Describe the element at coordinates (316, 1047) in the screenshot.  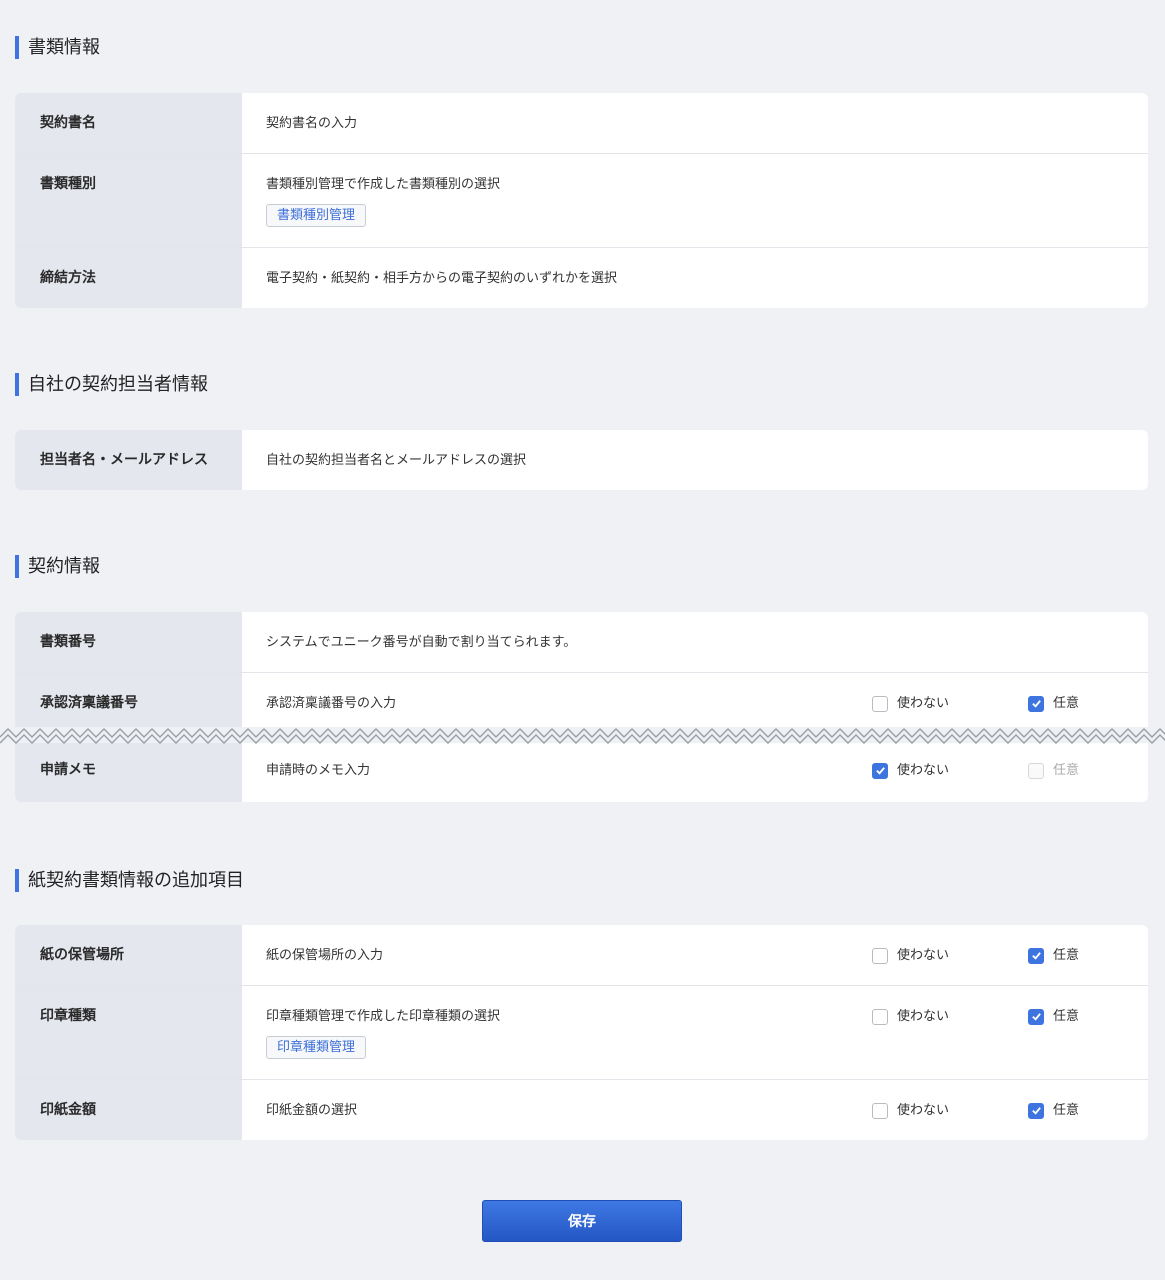
I see `seal-type-manage-button: 印章種類管理` at that location.